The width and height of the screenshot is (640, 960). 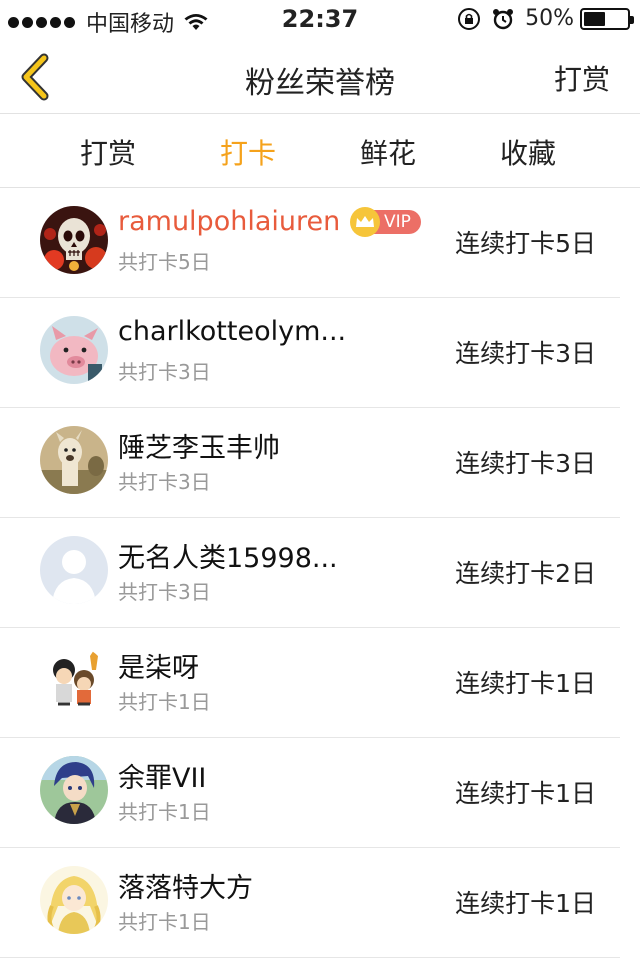 I want to click on fan-name: ramulpohlaiuren, so click(x=229, y=221).